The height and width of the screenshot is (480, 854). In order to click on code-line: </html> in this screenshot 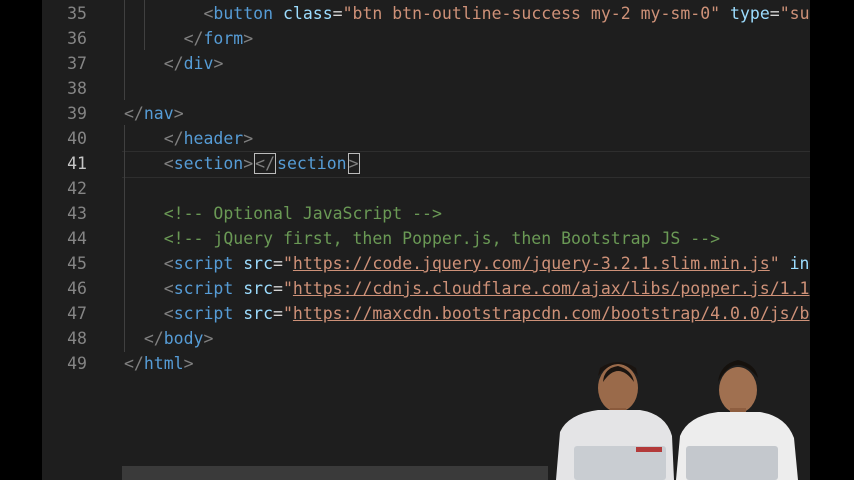, I will do `click(159, 363)`.